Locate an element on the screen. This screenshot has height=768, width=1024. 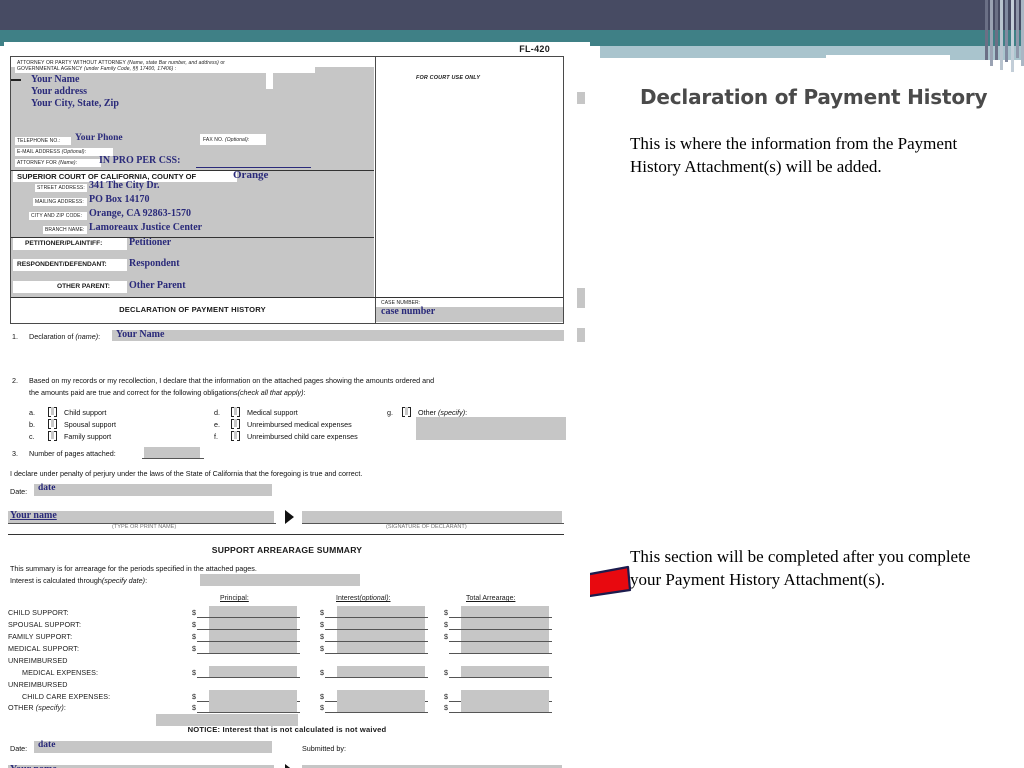
scroll-nub-top is located at coordinates (581, 98).